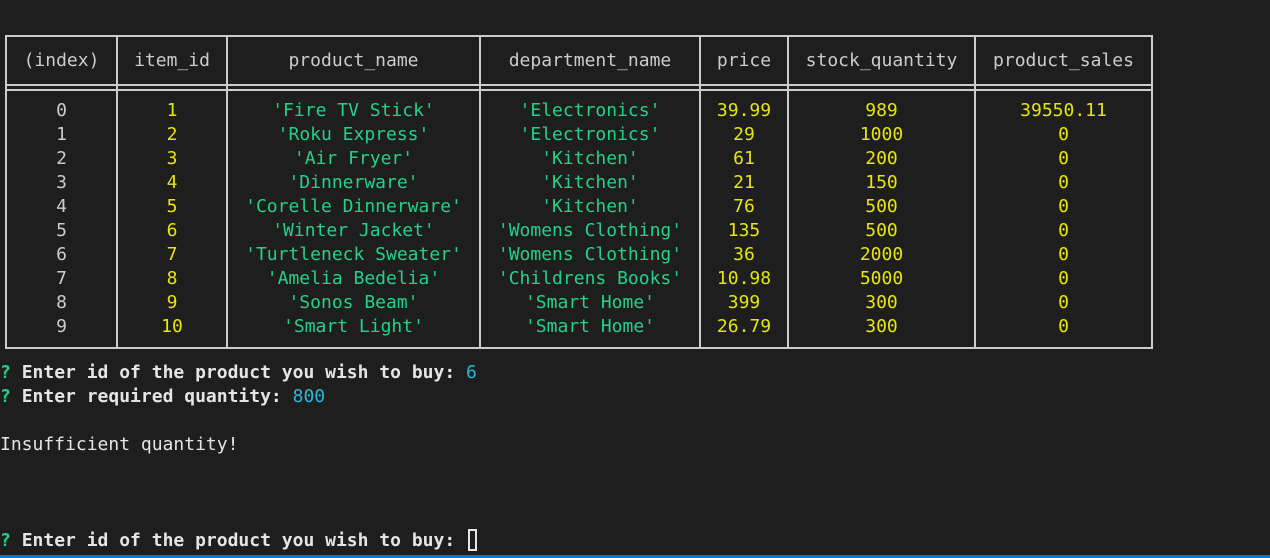  I want to click on column-header-index: (index), so click(61, 60).